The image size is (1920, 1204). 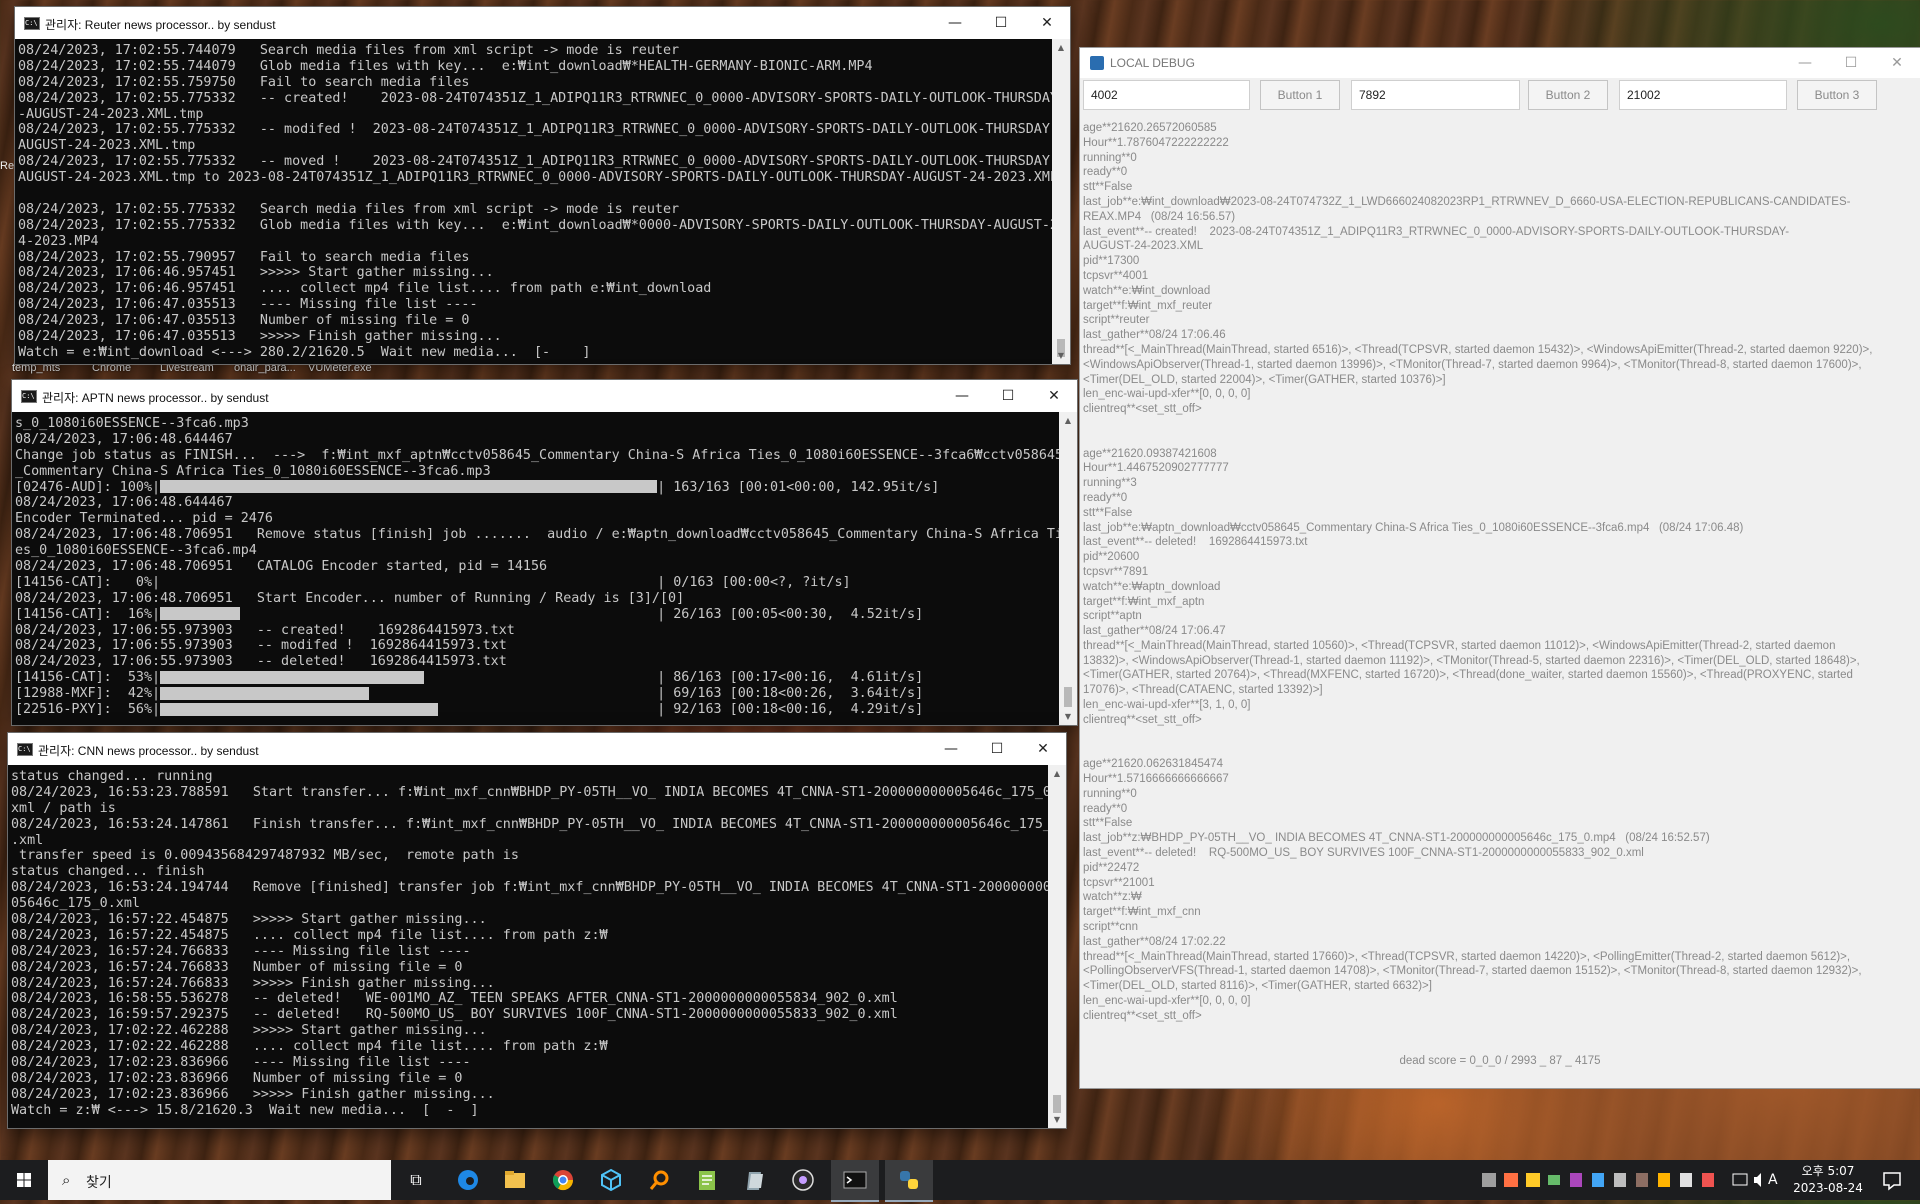 I want to click on debug-log-line: script**cnn, so click(x=1110, y=927).